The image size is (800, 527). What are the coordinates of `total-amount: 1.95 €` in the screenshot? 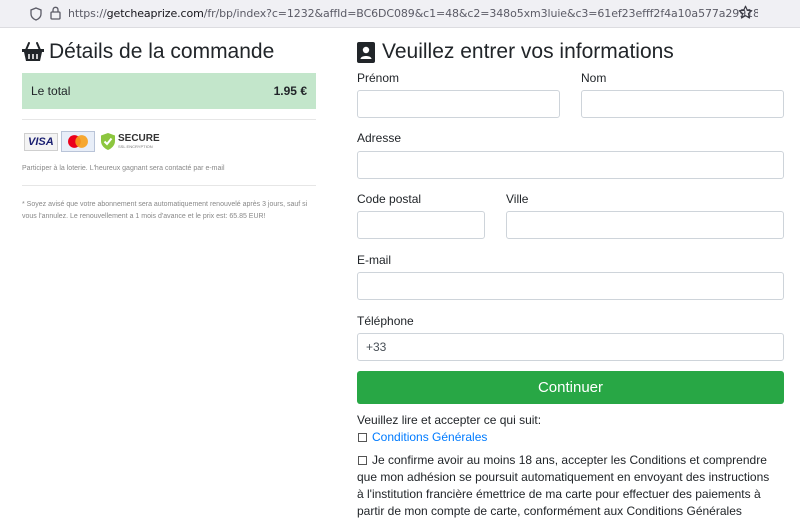 It's located at (290, 91).